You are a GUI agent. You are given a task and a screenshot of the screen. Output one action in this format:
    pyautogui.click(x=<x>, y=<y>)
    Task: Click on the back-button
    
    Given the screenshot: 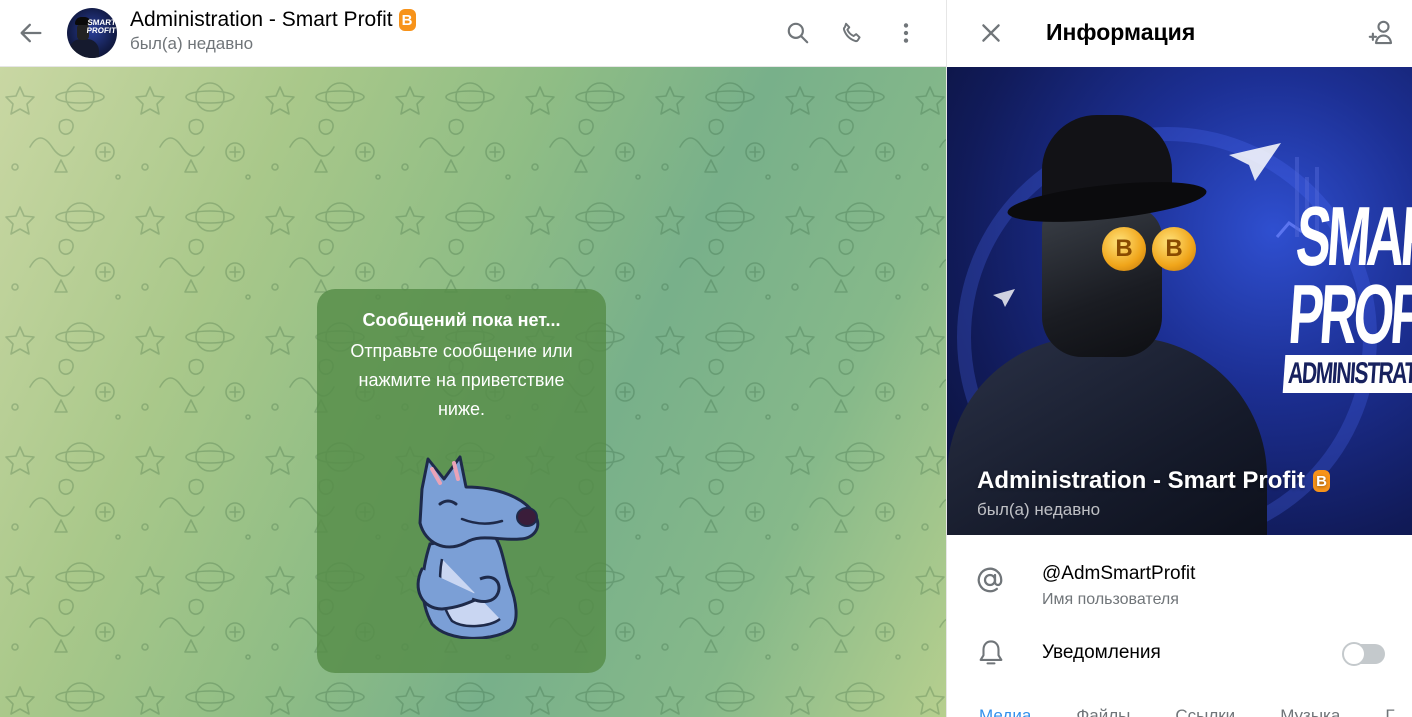 What is the action you would take?
    pyautogui.click(x=31, y=33)
    